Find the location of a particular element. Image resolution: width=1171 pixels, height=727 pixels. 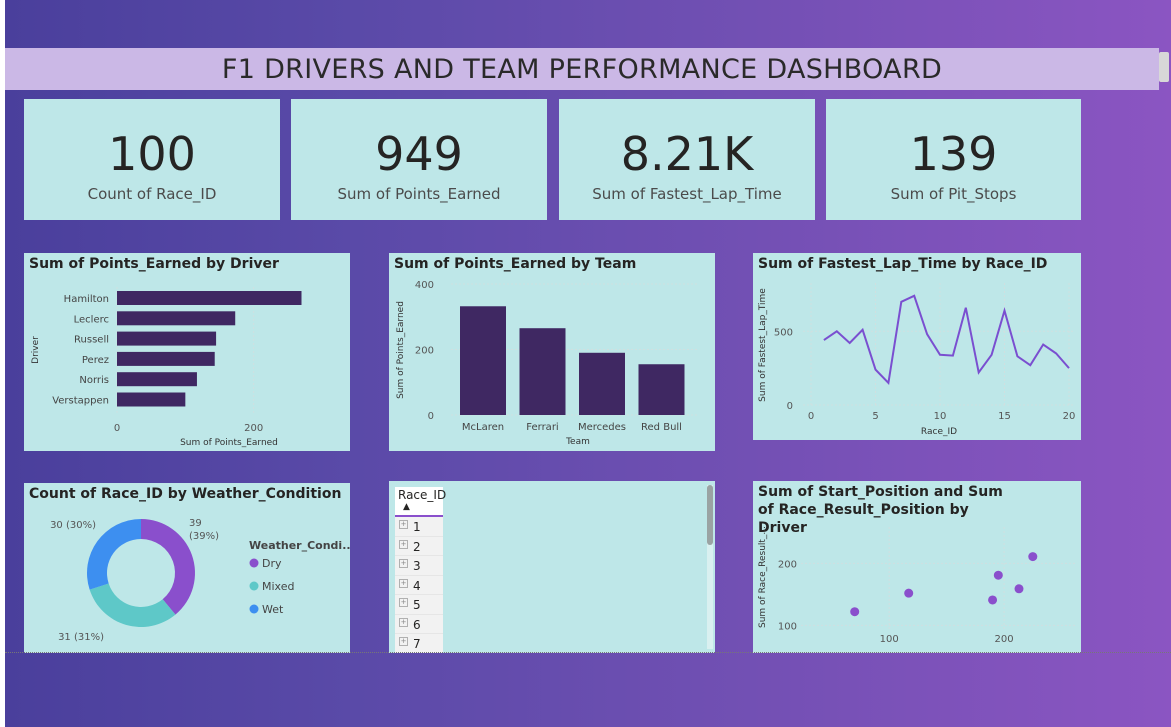

data-label: 31 (31%) is located at coordinates (81, 637).